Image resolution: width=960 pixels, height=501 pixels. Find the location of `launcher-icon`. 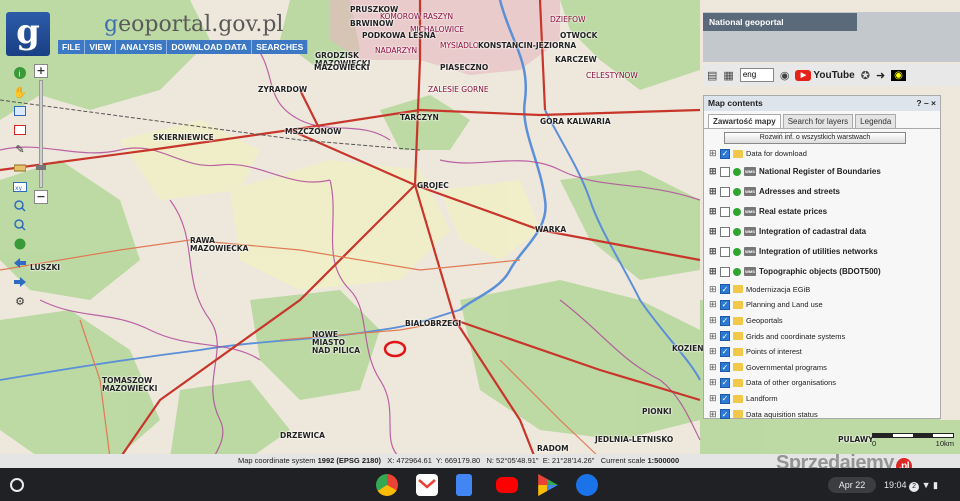

launcher-icon is located at coordinates (17, 485).